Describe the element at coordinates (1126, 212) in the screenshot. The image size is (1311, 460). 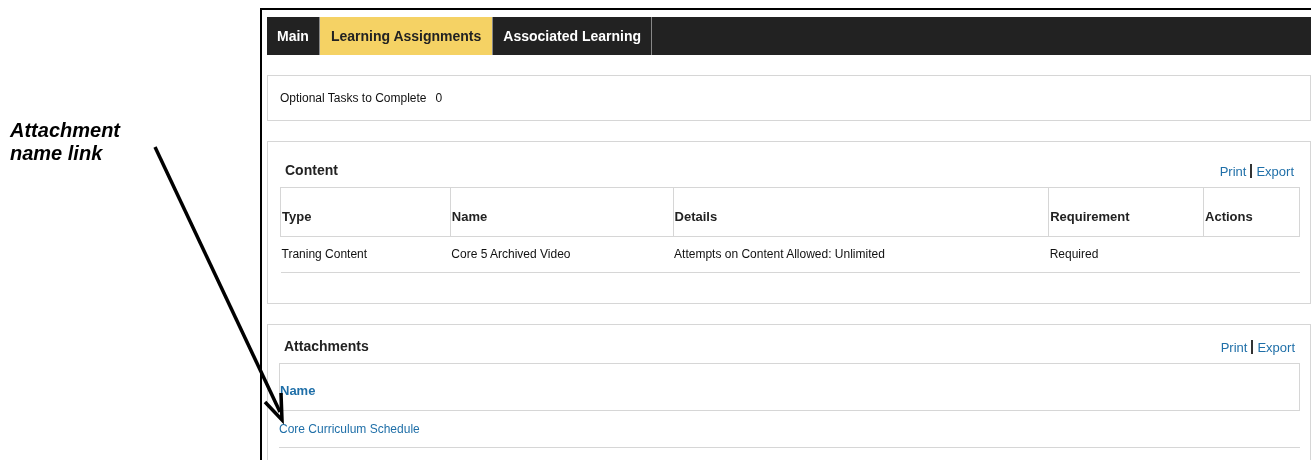
I see `column-header: Requirement` at that location.